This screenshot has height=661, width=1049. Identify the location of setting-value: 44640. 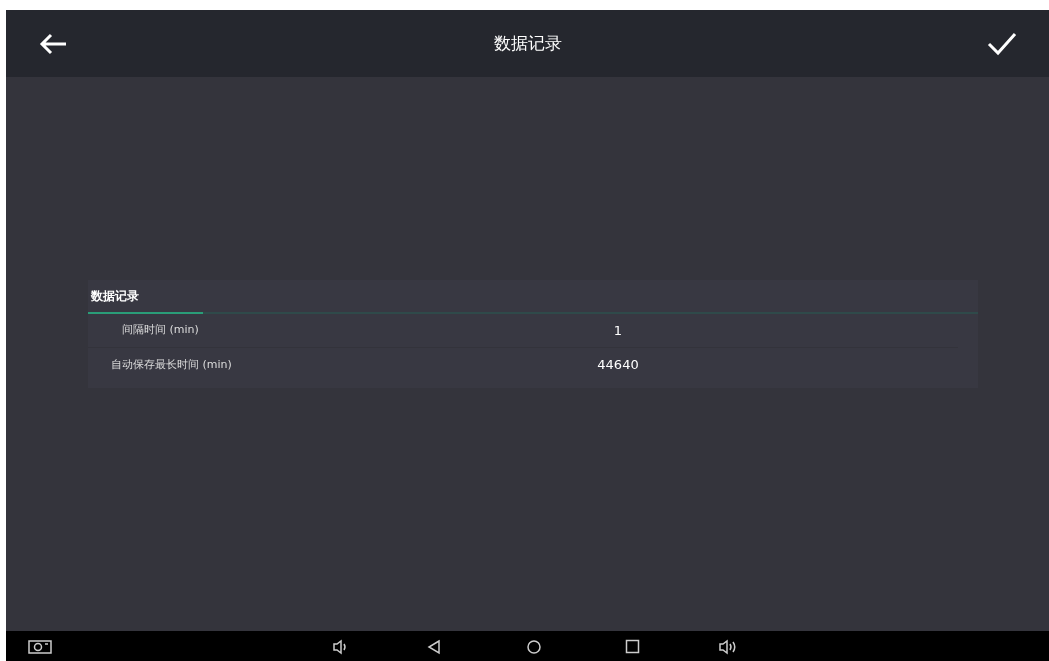
(618, 365).